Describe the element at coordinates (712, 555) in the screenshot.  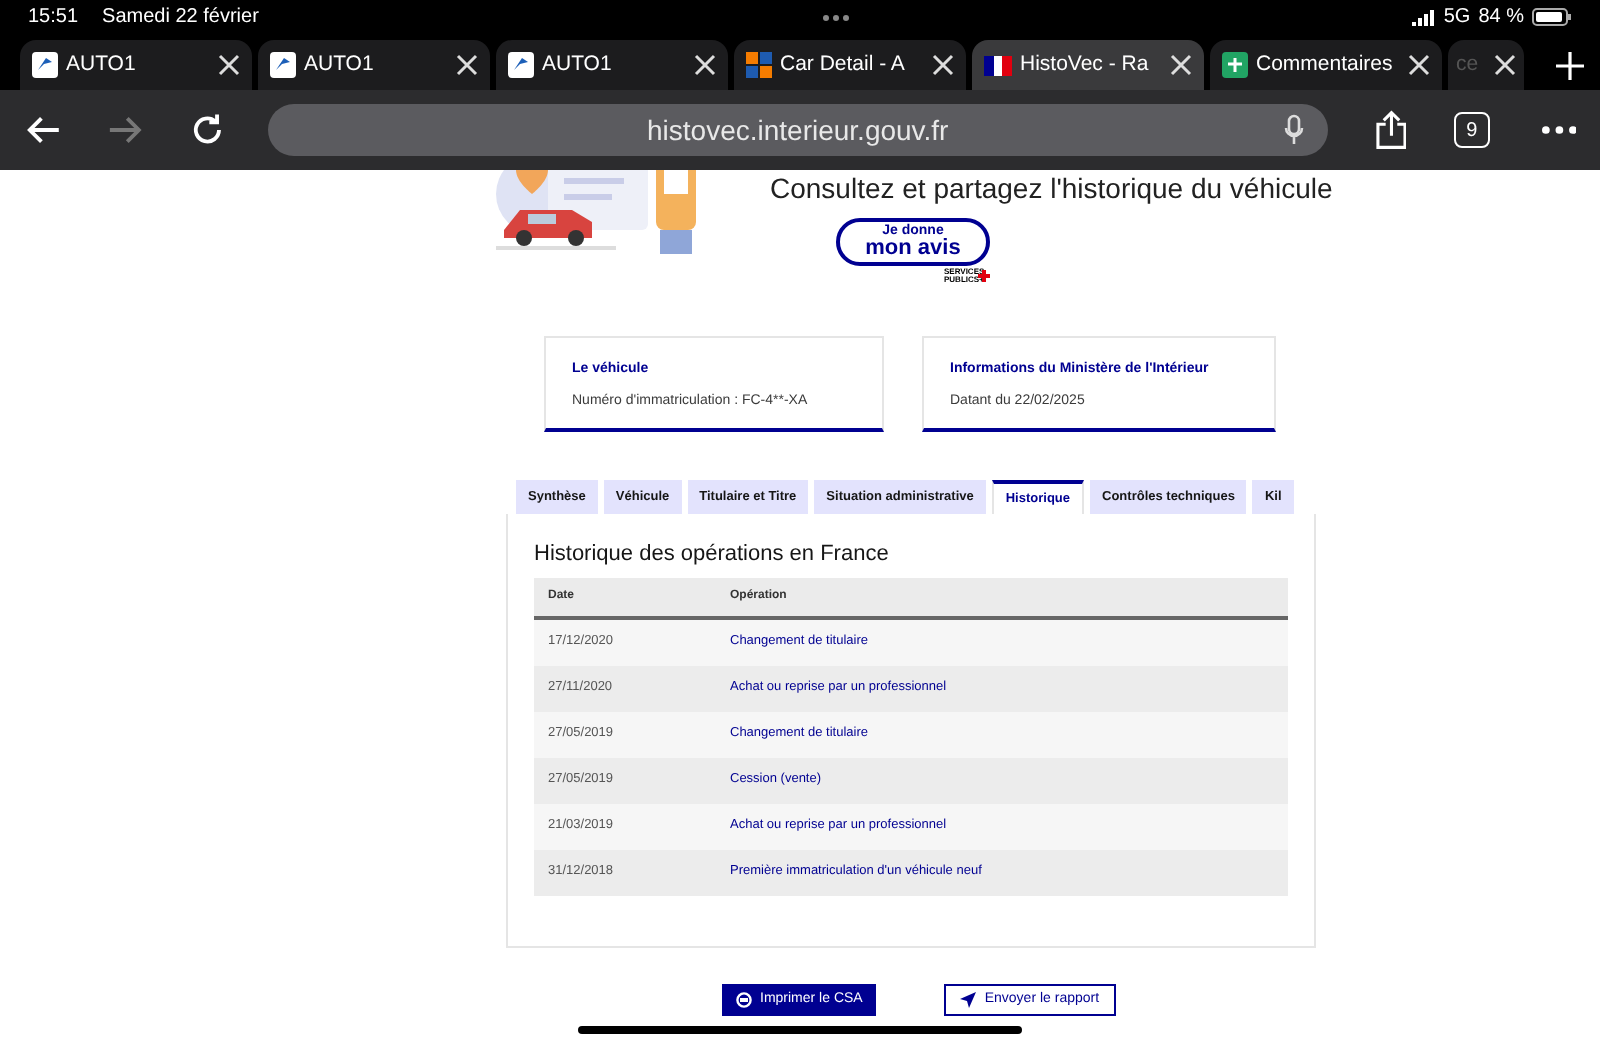
I see `table-title: Historique des opérations en France` at that location.